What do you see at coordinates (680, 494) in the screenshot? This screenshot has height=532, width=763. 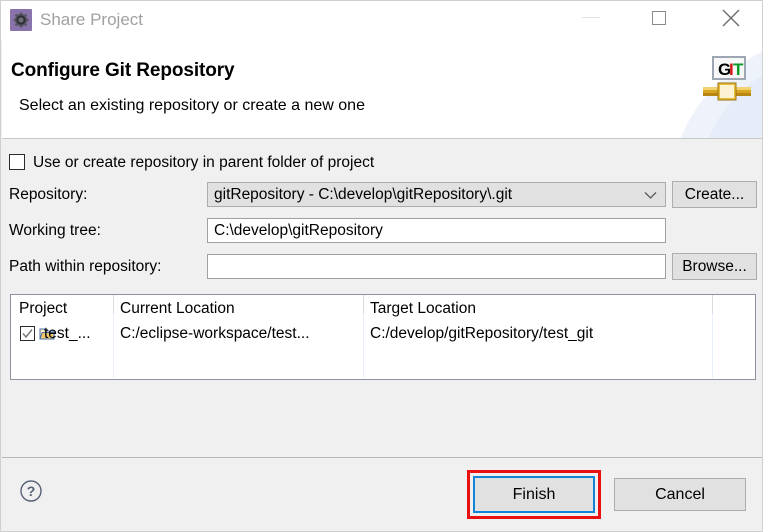 I see `cancel-button: Cancel` at bounding box center [680, 494].